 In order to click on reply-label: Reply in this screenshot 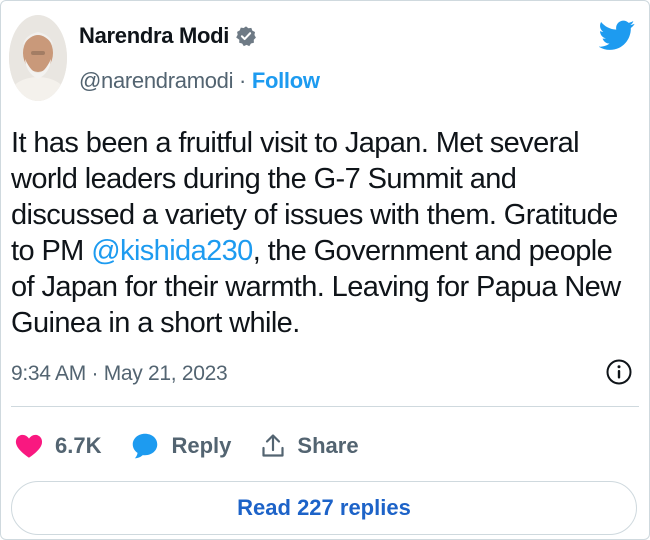, I will do `click(201, 445)`.